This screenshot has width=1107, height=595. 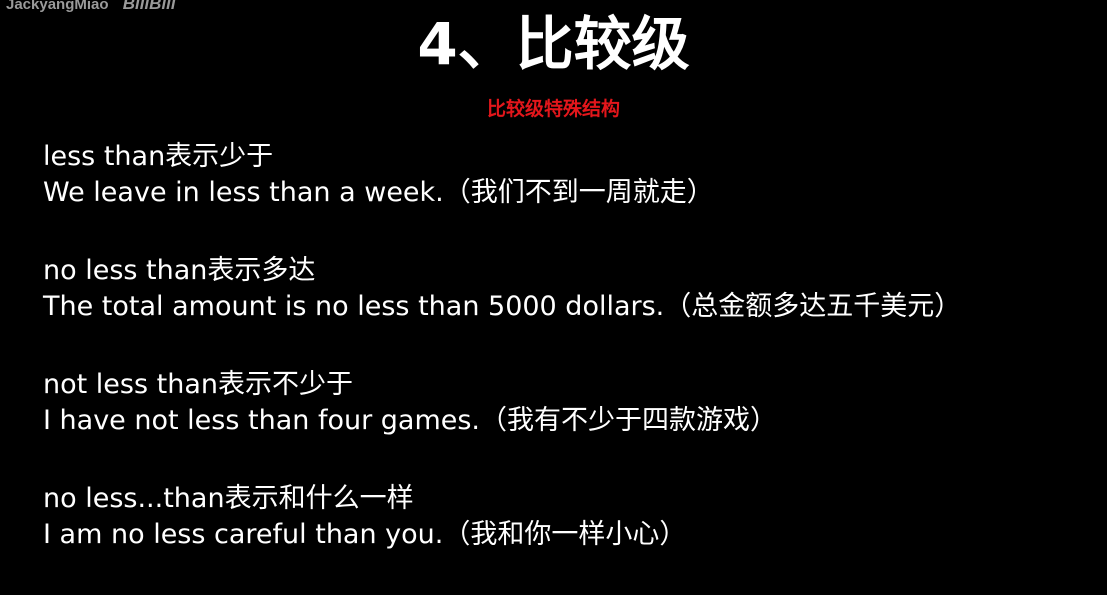 I want to click on structure-example: I am no less careful than you.（我和你一样小心）, so click(x=365, y=534).